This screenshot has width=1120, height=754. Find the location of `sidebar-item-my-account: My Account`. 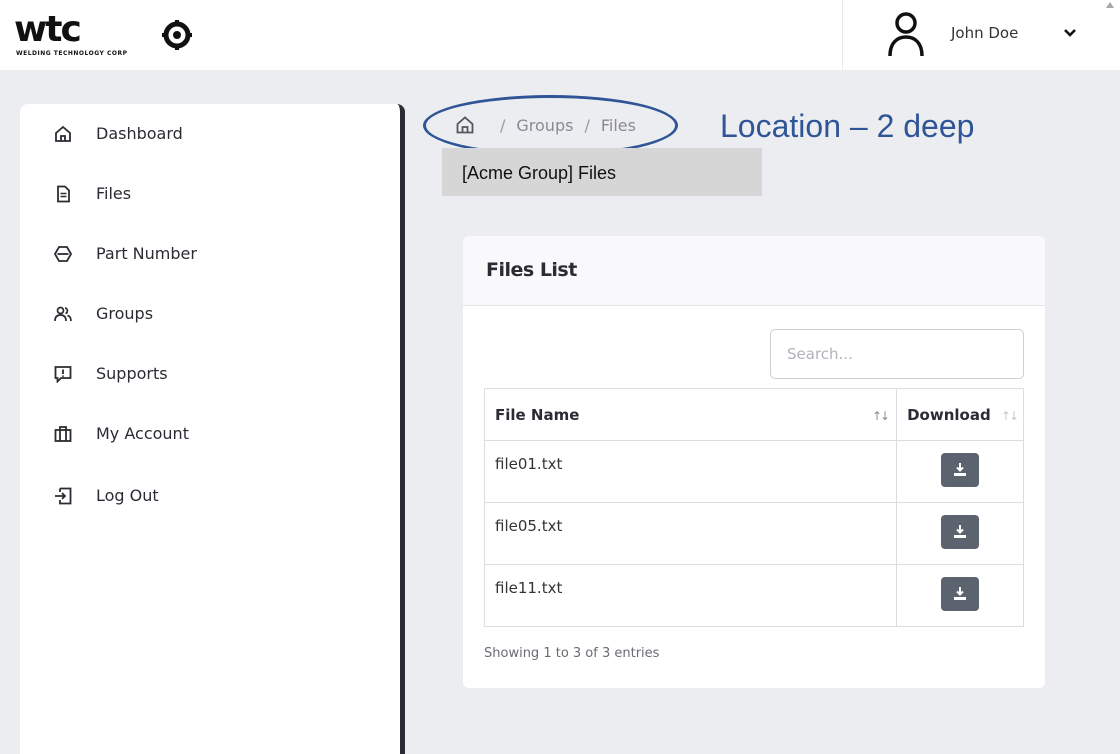

sidebar-item-my-account: My Account is located at coordinates (121, 433).